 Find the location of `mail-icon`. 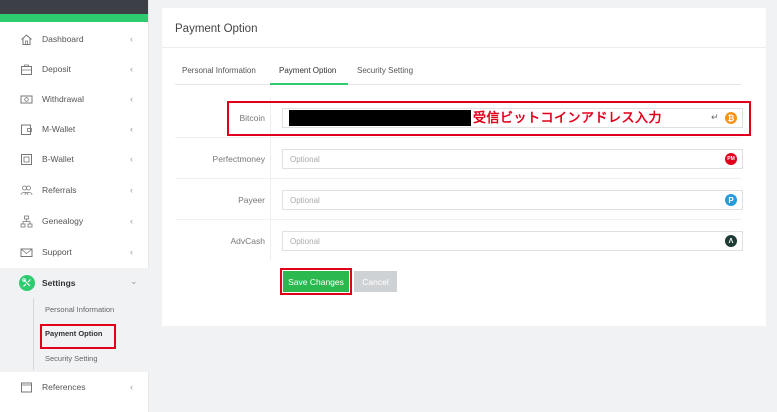

mail-icon is located at coordinates (26, 252).